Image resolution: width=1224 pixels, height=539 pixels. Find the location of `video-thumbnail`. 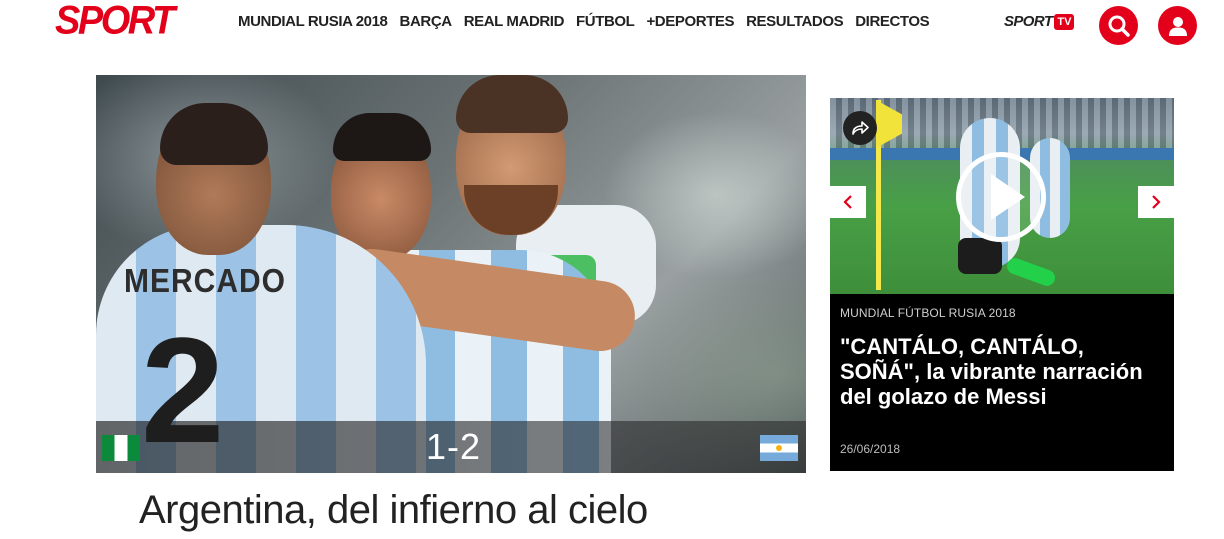

video-thumbnail is located at coordinates (1002, 196).